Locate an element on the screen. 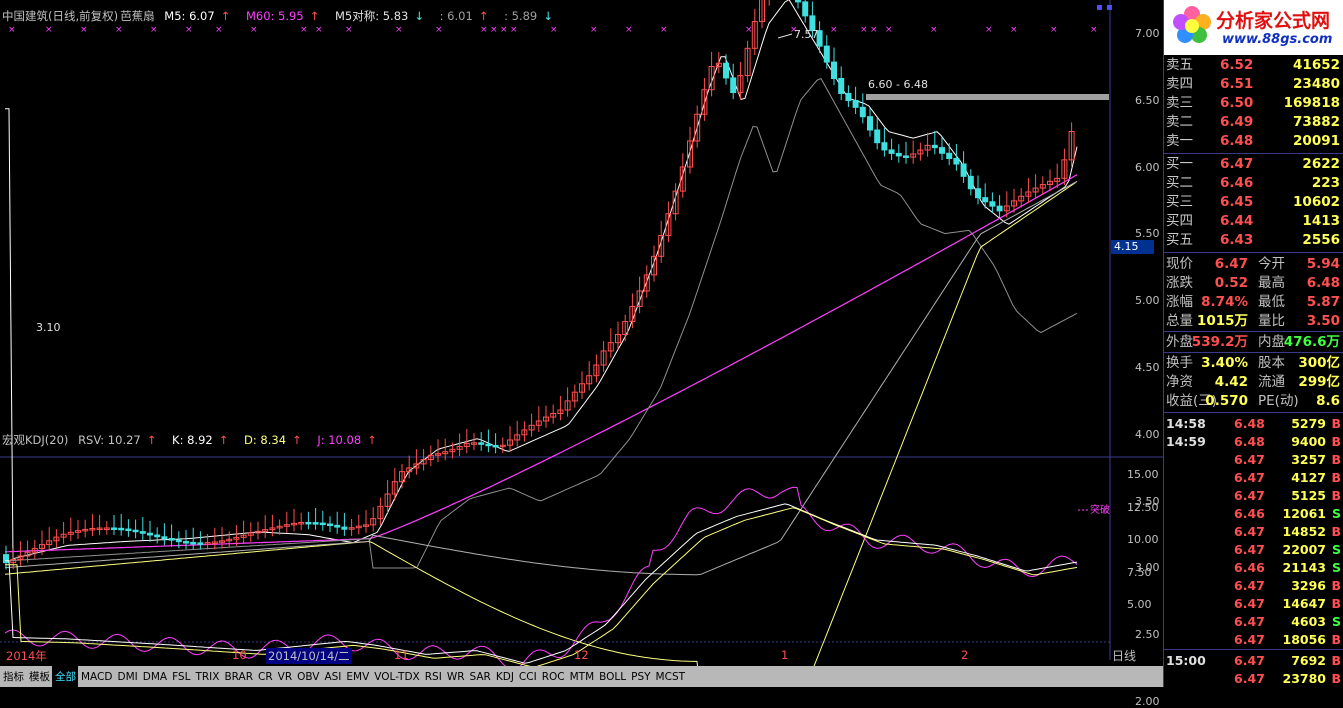 This screenshot has height=708, width=1343. tab-模板: 模板 is located at coordinates (39, 676).